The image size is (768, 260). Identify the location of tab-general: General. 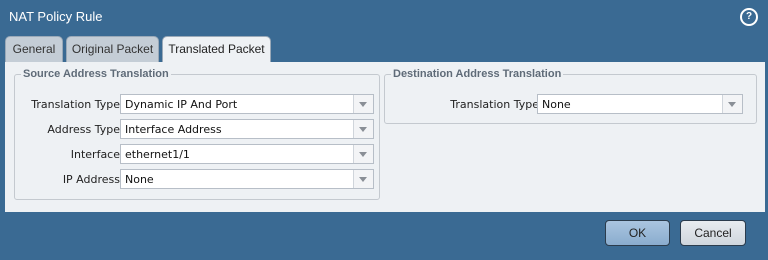
(34, 49).